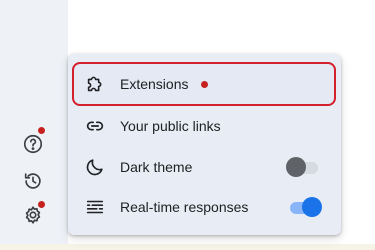  Describe the element at coordinates (154, 84) in the screenshot. I see `menu-item-label: Extensions` at that location.